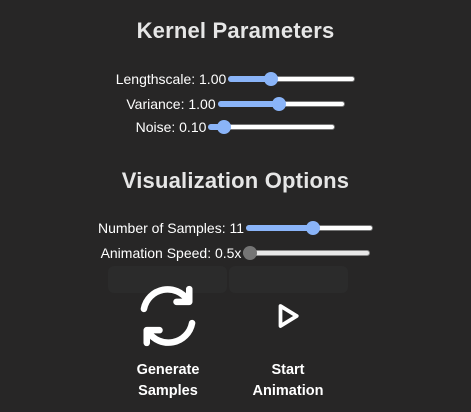  What do you see at coordinates (288, 380) in the screenshot?
I see `start-animation-label: Start Animation` at bounding box center [288, 380].